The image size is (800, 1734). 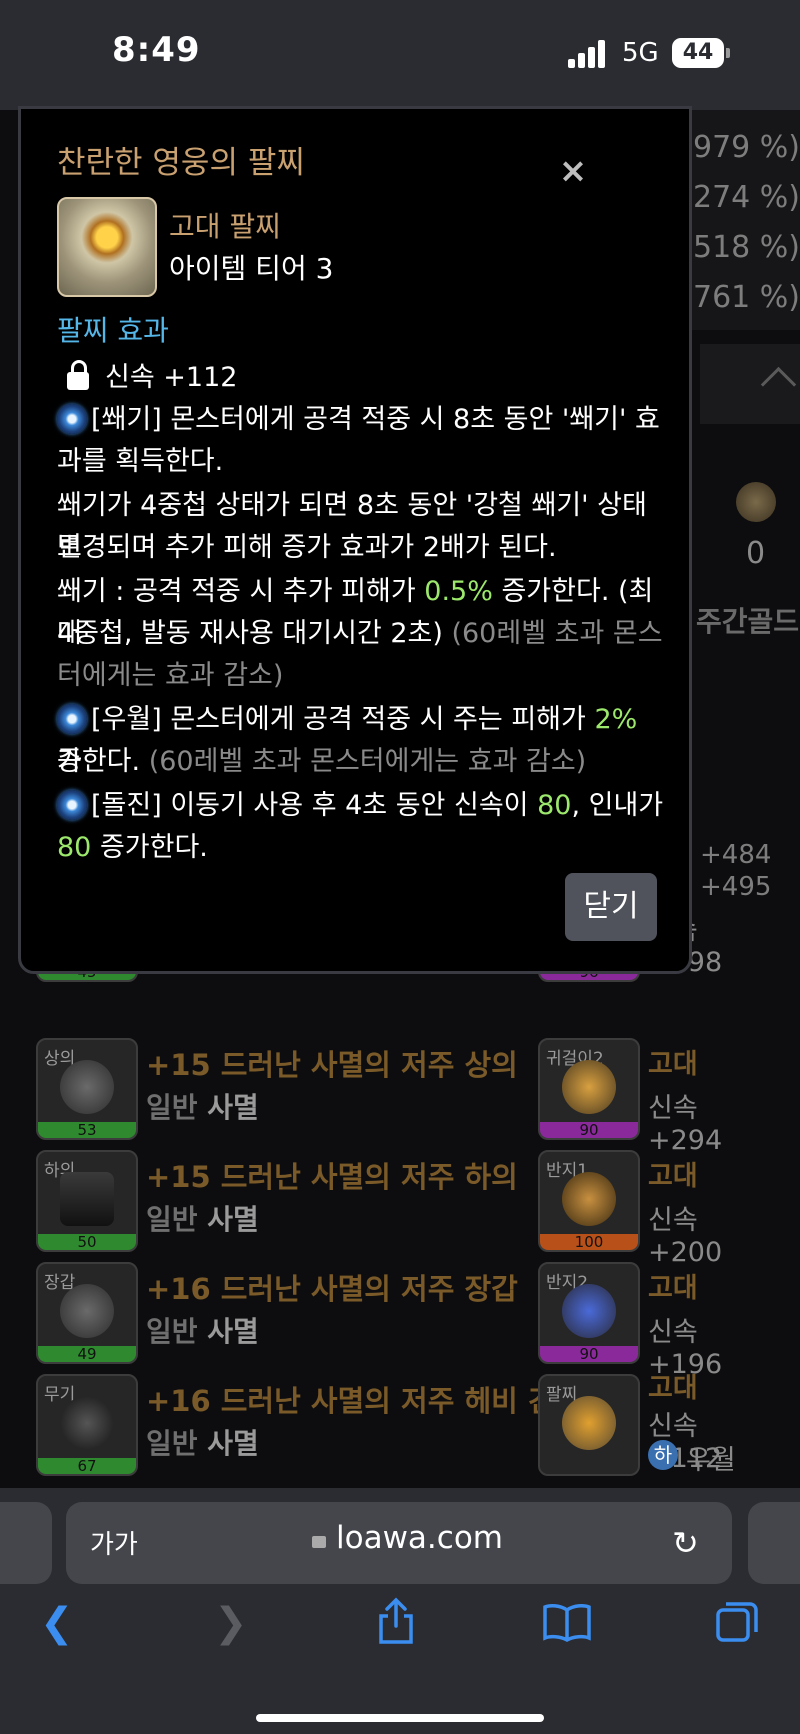 I want to click on stat-value: 4274 %), so click(x=736, y=197).